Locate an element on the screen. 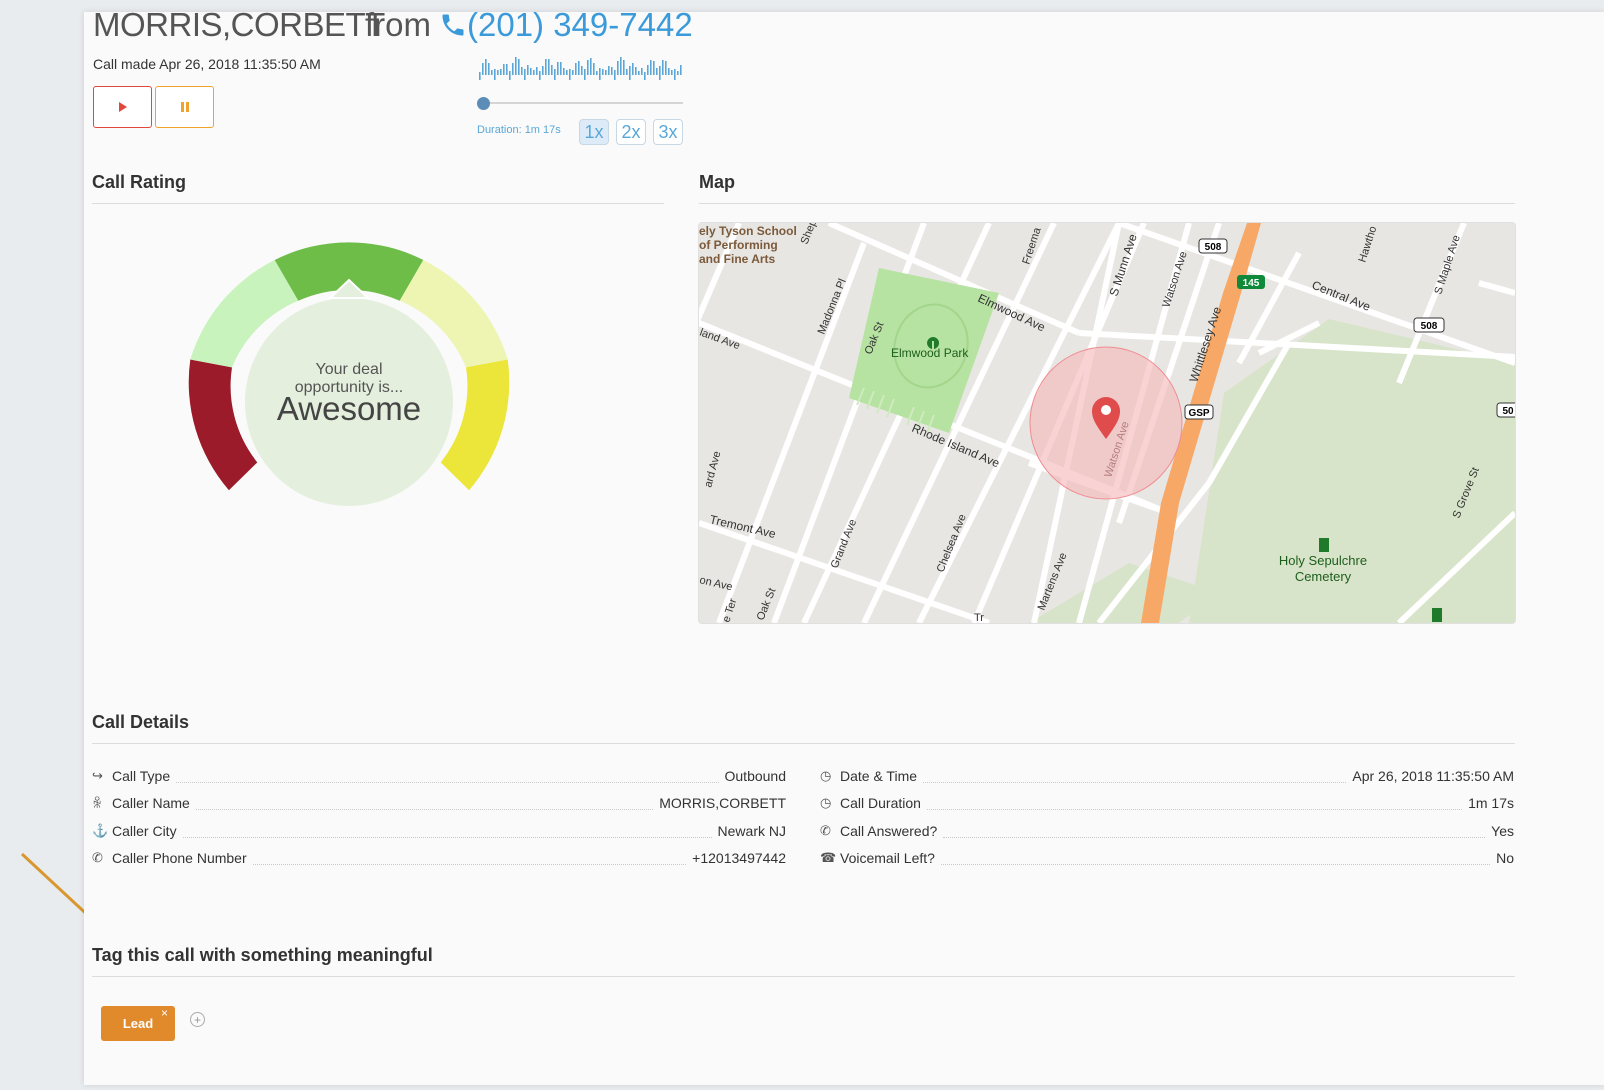  playback-track is located at coordinates (583, 103).